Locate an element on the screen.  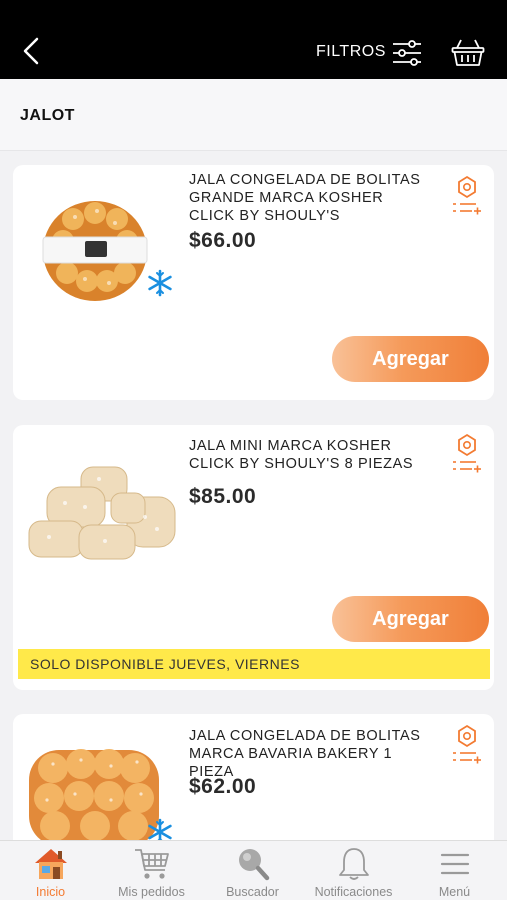
frozen-snowflake-icon is located at coordinates (160, 283).